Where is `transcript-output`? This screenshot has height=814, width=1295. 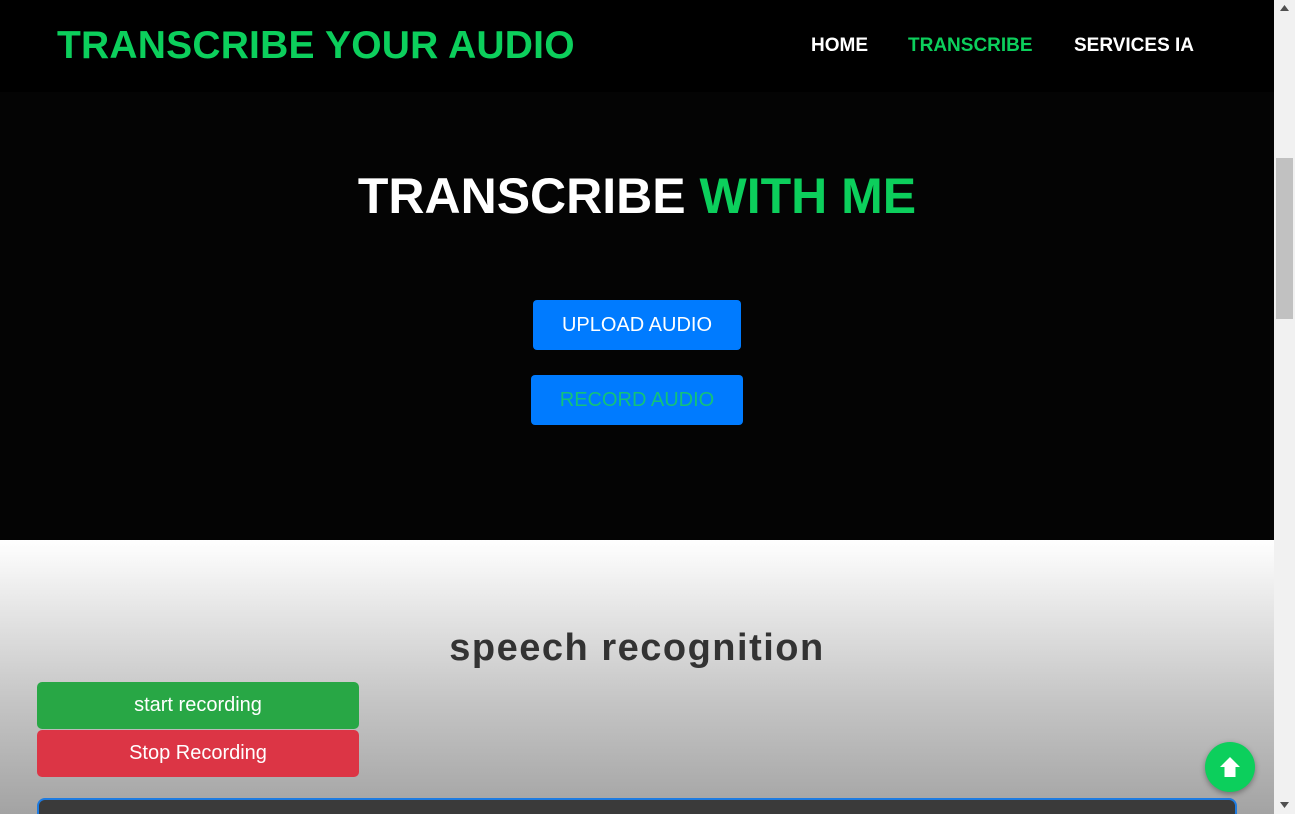
transcript-output is located at coordinates (637, 806).